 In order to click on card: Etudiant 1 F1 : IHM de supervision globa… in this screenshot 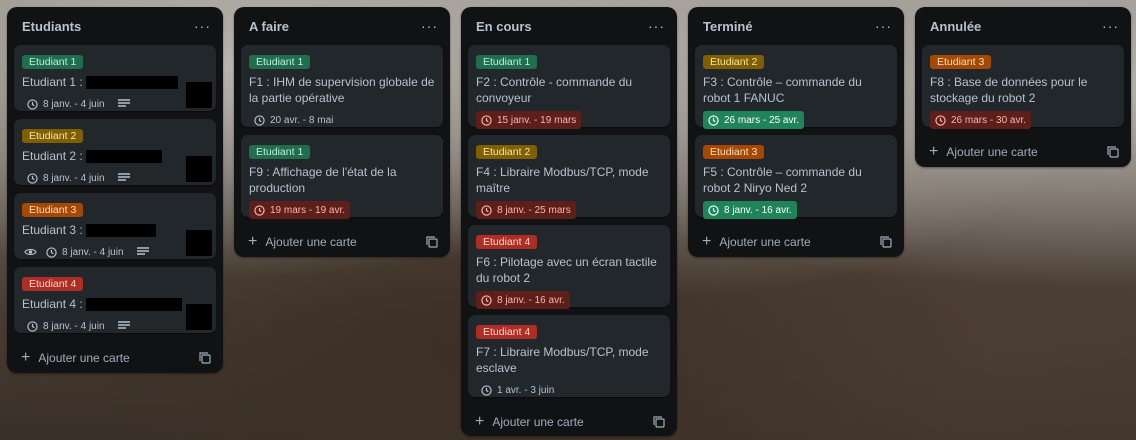, I will do `click(342, 86)`.